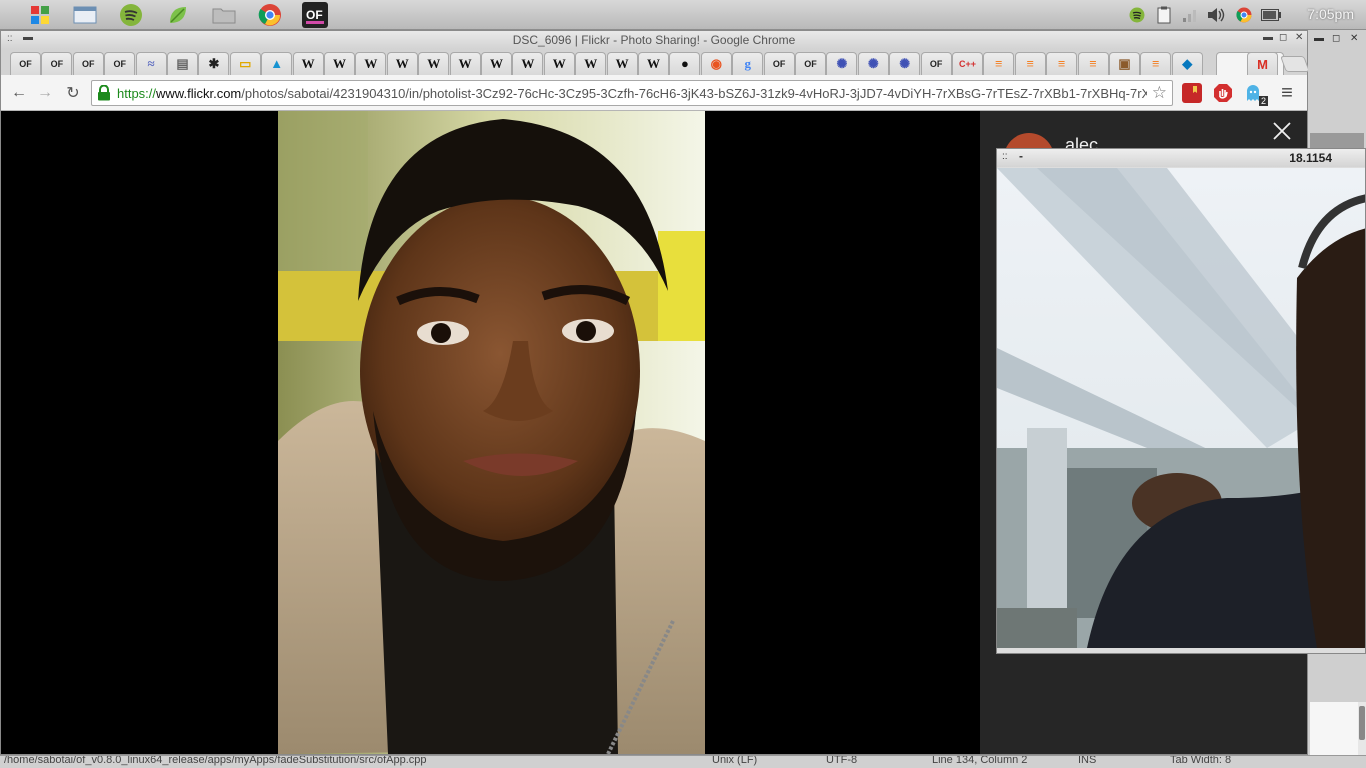 This screenshot has height=768, width=1366. Describe the element at coordinates (1187, 63) in the screenshot. I see `tab-drupal: ◆` at that location.